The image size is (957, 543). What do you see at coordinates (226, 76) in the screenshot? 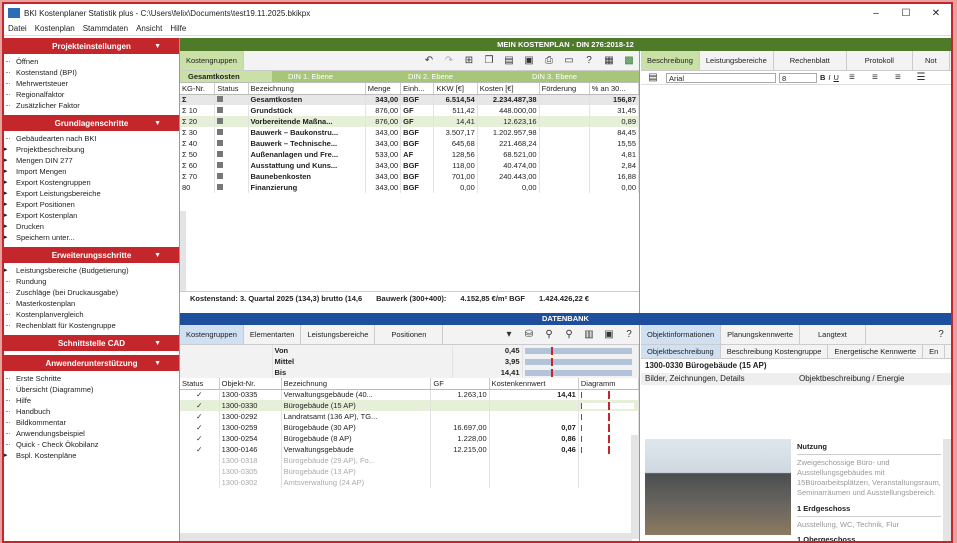
I see `ebene-gesamtkosten: Gesamtkosten` at bounding box center [226, 76].